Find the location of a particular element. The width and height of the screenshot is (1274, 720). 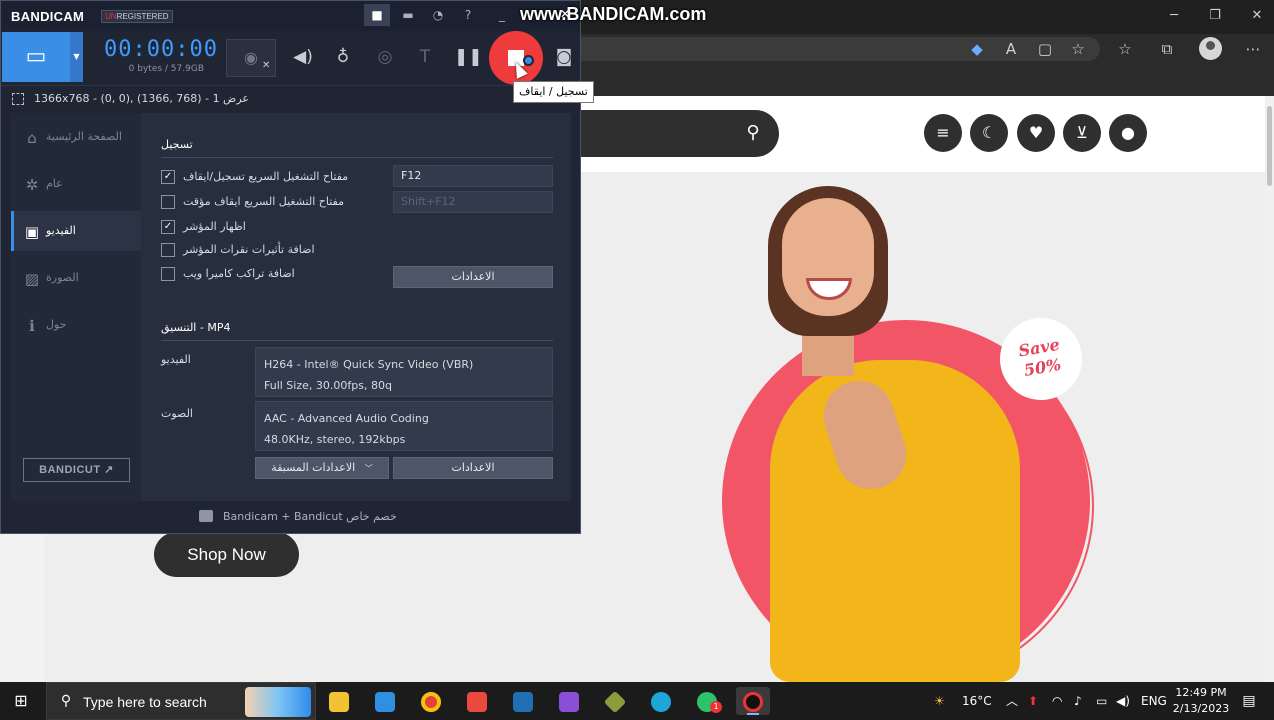

sidebar-item-home: ⌂ الصفحة الرئيسية is located at coordinates (76, 137).